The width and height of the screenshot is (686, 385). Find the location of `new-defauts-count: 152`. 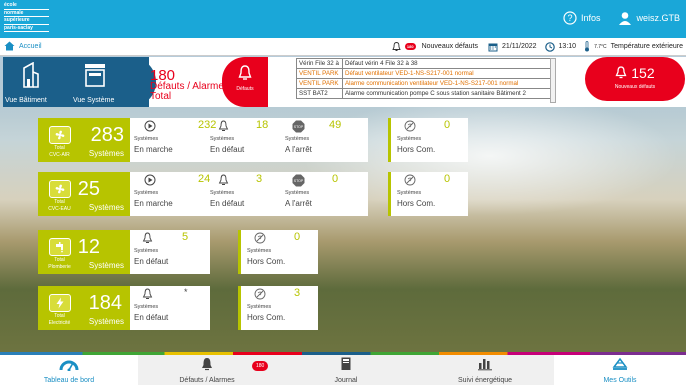

new-defauts-count: 152 is located at coordinates (635, 73).